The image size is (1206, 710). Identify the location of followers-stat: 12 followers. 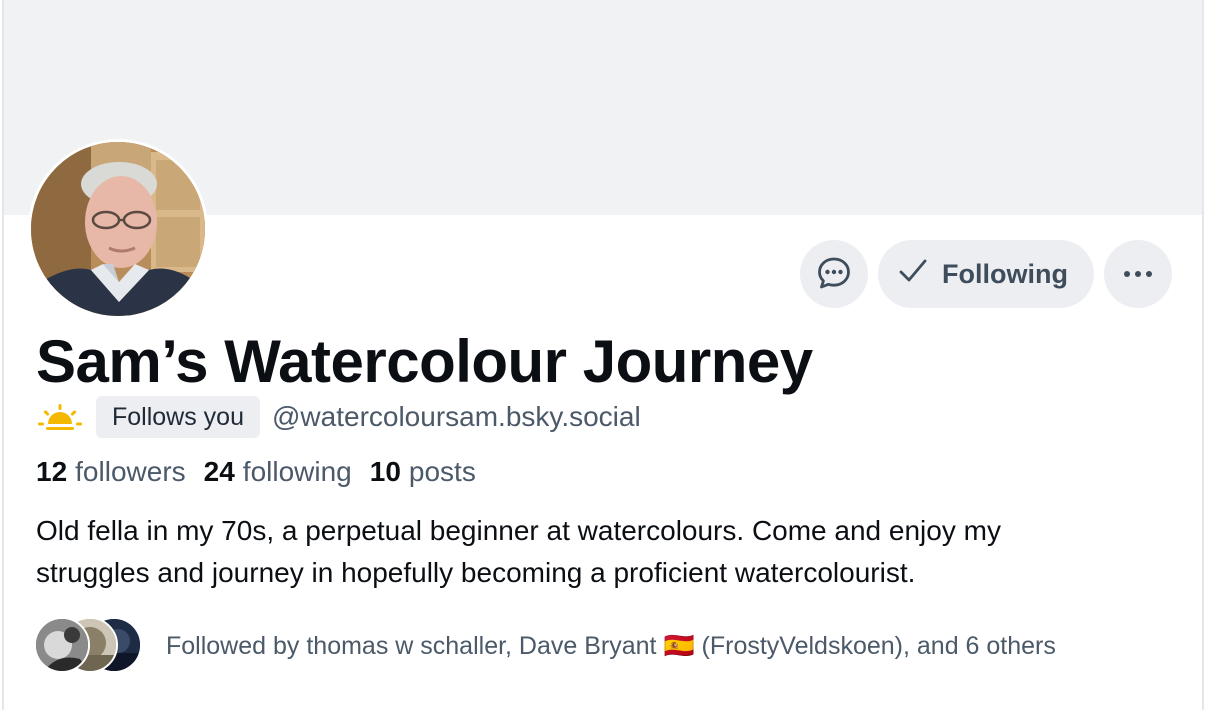
(111, 472).